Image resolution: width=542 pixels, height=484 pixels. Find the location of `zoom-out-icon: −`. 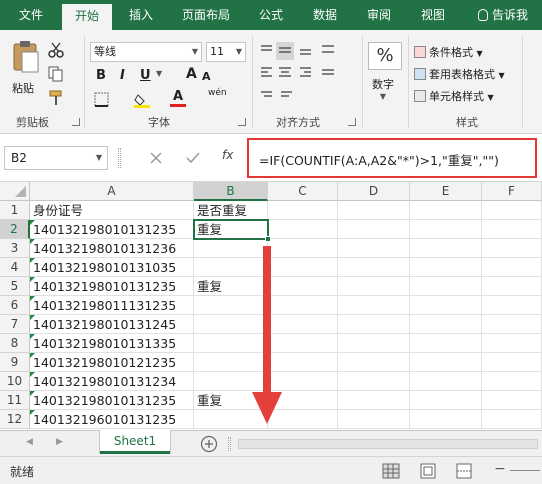

zoom-out-icon: − is located at coordinates (500, 469).